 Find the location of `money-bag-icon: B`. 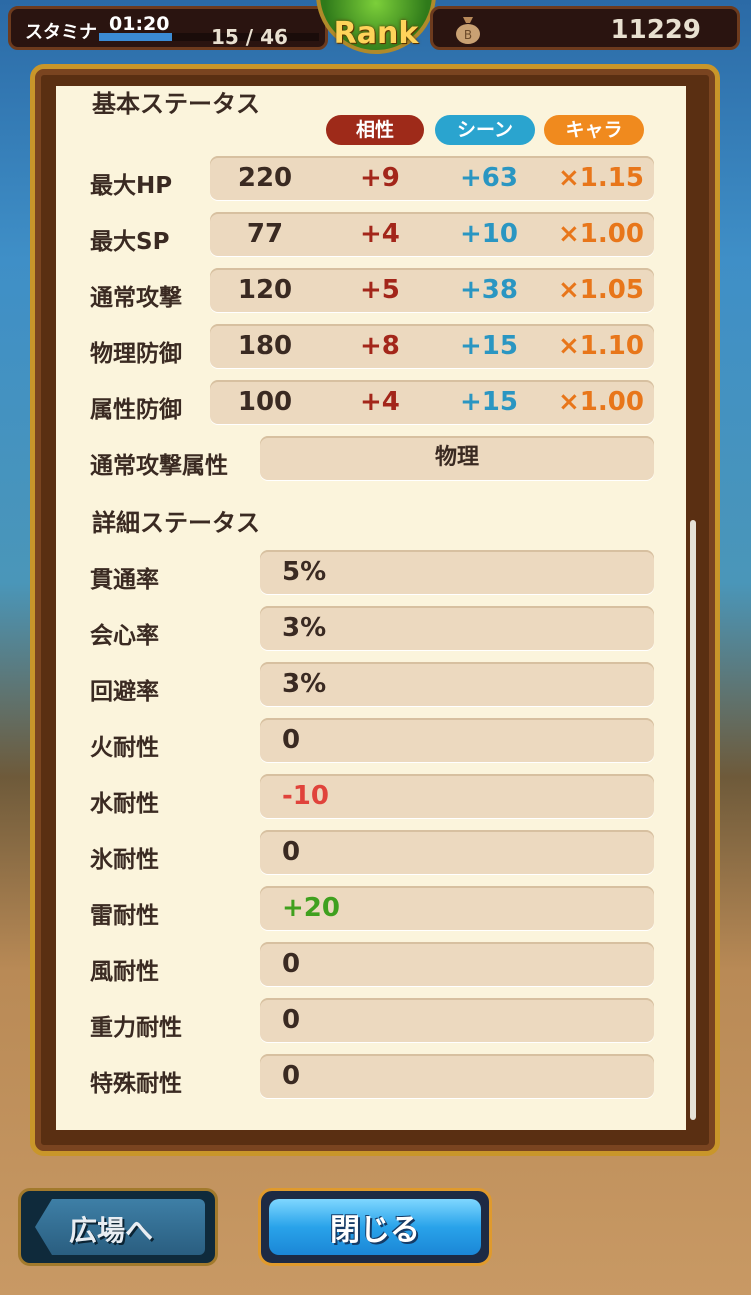

money-bag-icon: B is located at coordinates (468, 30).